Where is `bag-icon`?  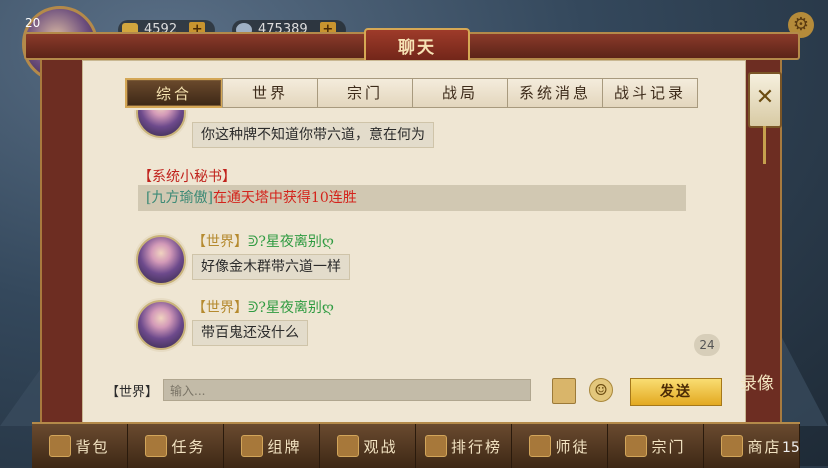
bag-icon is located at coordinates (60, 446).